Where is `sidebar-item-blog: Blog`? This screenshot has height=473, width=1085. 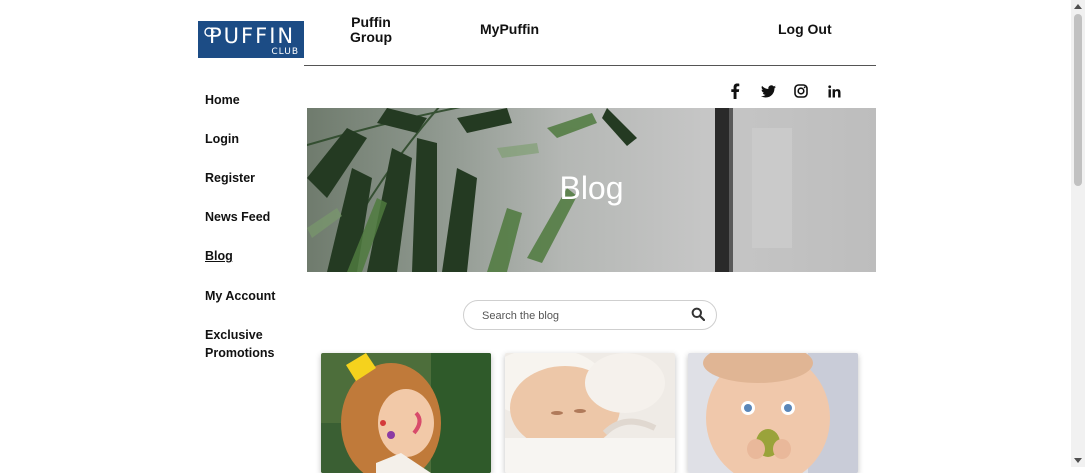
sidebar-item-blog: Blog is located at coordinates (250, 256).